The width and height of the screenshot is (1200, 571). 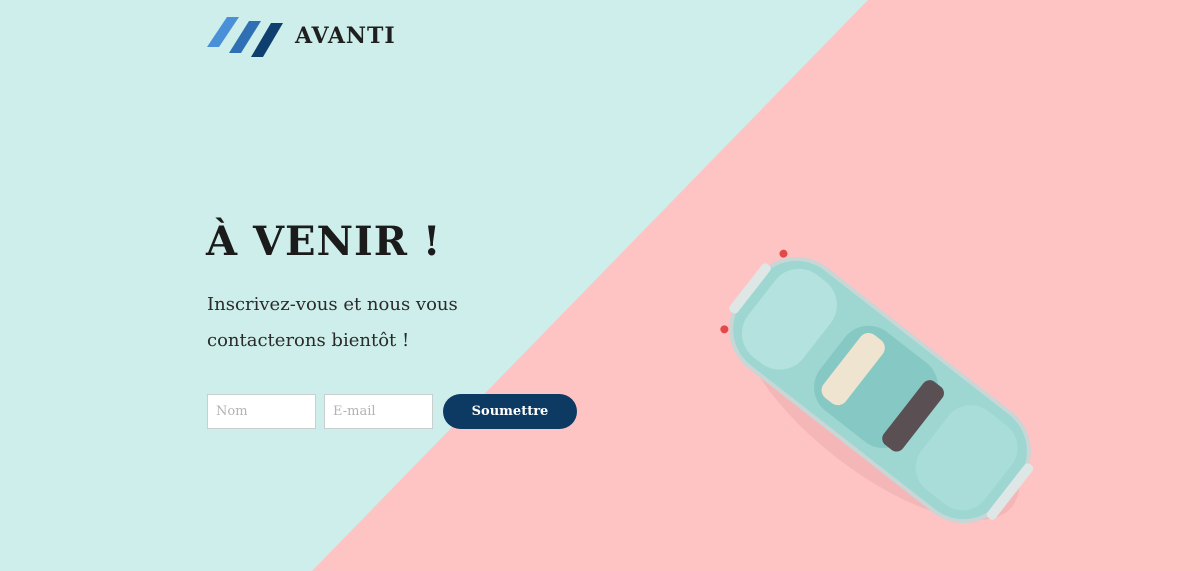 What do you see at coordinates (324, 241) in the screenshot?
I see `page-headline: À VENIR !` at bounding box center [324, 241].